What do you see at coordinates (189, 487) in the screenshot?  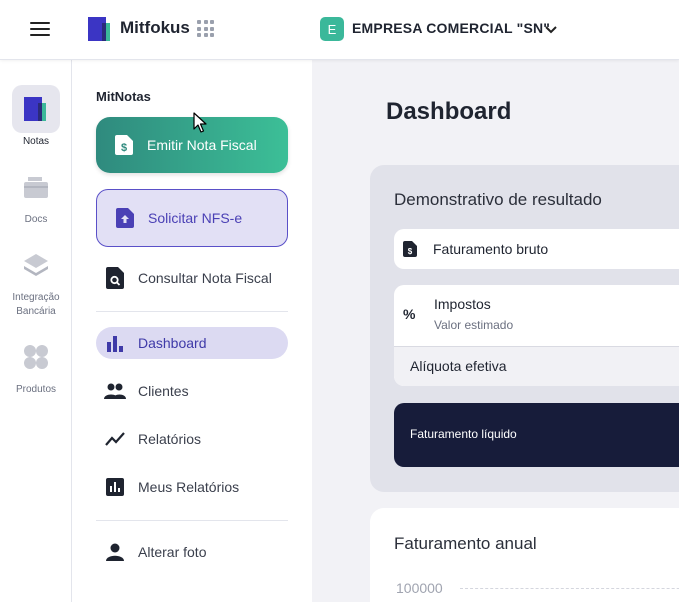 I see `menu-item-label: Meus Relatórios` at bounding box center [189, 487].